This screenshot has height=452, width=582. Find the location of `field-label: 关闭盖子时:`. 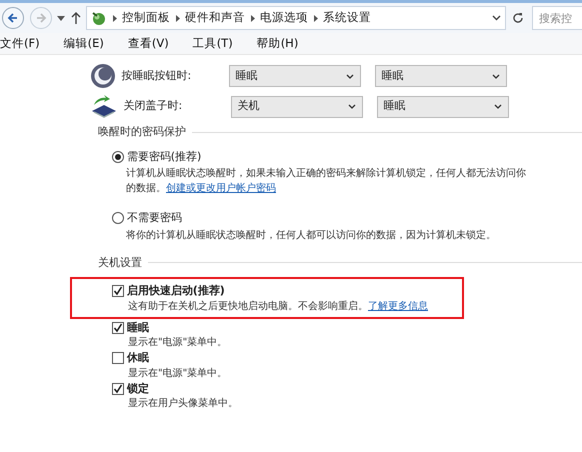

field-label: 关闭盖子时: is located at coordinates (154, 106).